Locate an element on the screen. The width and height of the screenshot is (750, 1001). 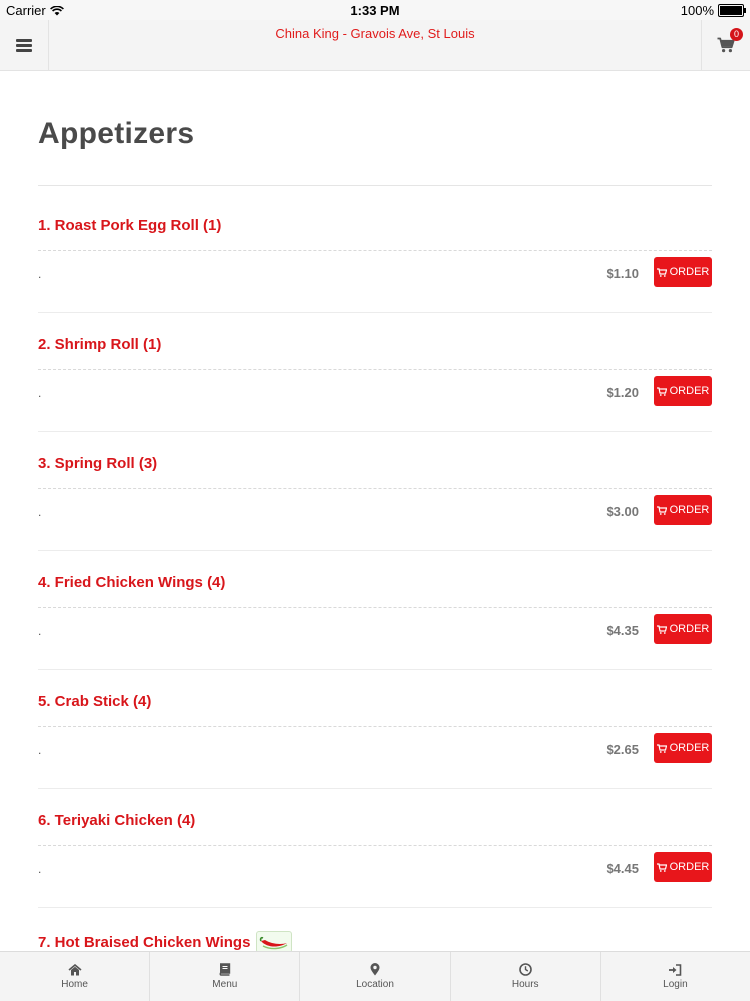
spicy-pepper-icon is located at coordinates (274, 942).